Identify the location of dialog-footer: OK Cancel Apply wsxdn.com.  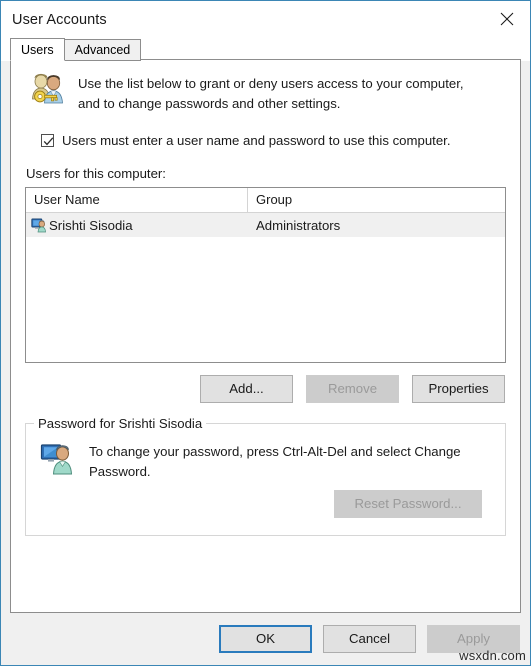
(265, 639).